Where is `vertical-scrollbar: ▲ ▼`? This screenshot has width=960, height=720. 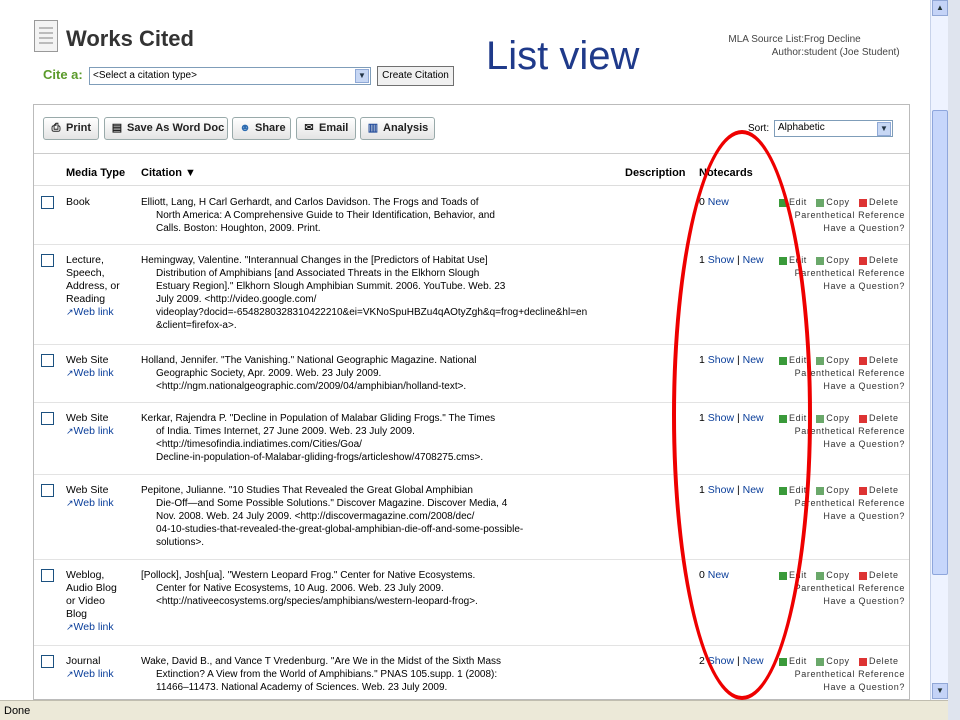
vertical-scrollbar: ▲ ▼ is located at coordinates (939, 350).